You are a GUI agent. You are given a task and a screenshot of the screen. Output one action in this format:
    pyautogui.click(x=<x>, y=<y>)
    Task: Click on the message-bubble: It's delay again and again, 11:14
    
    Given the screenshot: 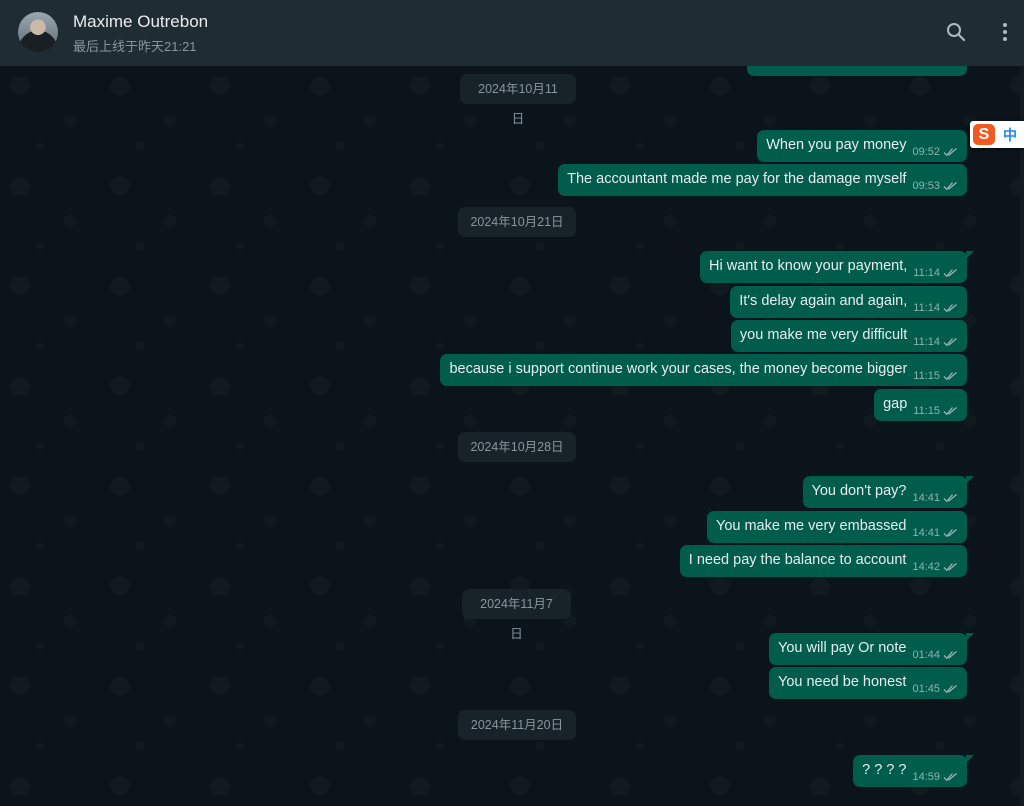 What is the action you would take?
    pyautogui.click(x=848, y=302)
    